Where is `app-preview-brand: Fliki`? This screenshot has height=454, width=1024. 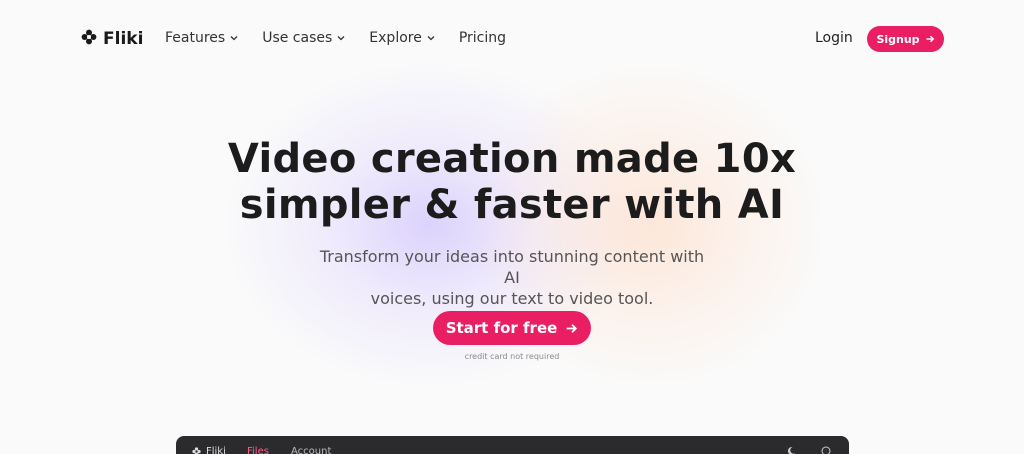 app-preview-brand: Fliki is located at coordinates (209, 450).